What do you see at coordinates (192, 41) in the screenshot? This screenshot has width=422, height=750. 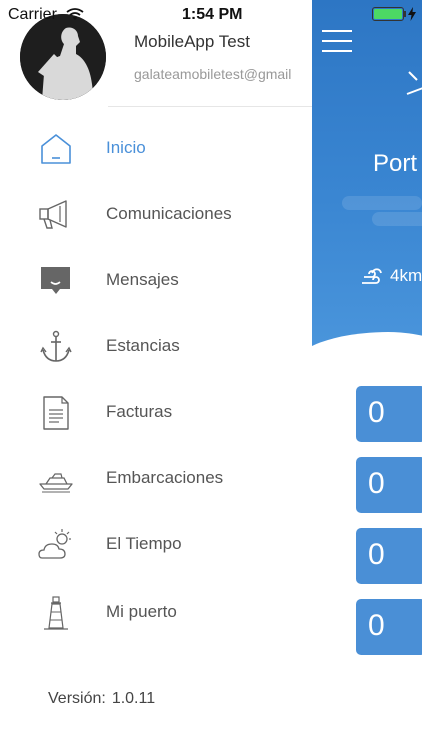 I see `user-name: MobileApp Test` at bounding box center [192, 41].